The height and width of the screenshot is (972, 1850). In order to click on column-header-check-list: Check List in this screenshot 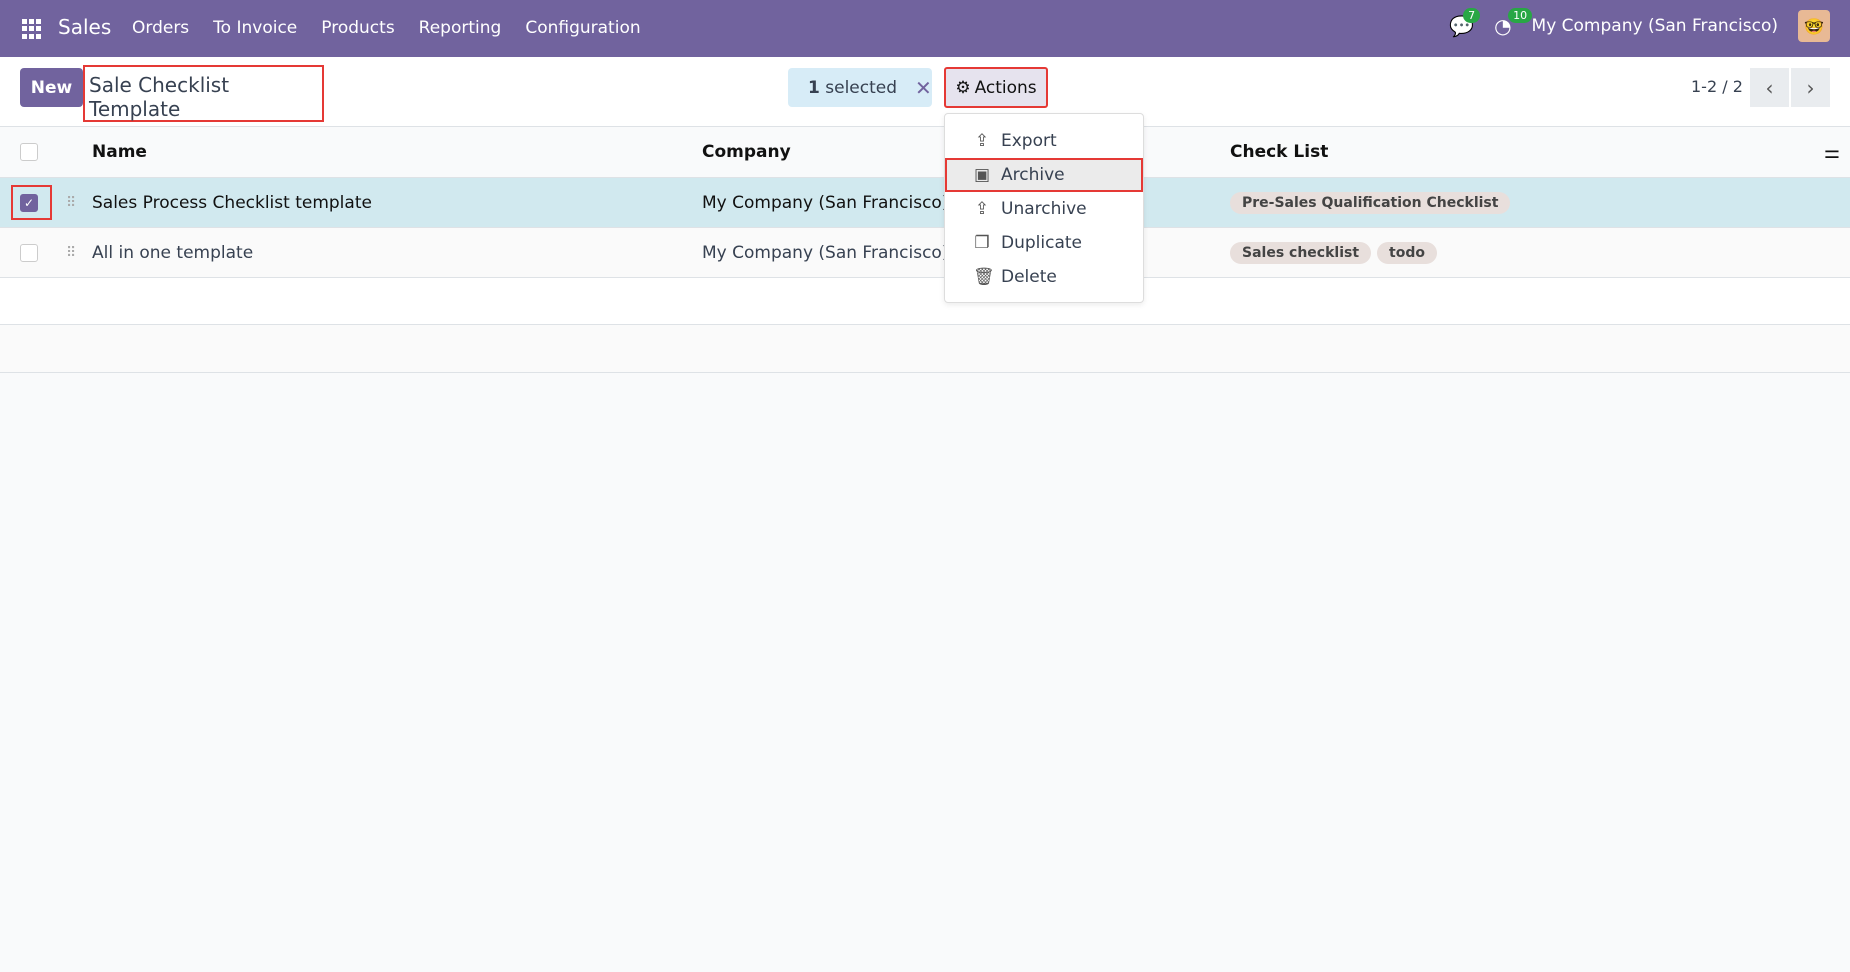, I will do `click(1279, 152)`.